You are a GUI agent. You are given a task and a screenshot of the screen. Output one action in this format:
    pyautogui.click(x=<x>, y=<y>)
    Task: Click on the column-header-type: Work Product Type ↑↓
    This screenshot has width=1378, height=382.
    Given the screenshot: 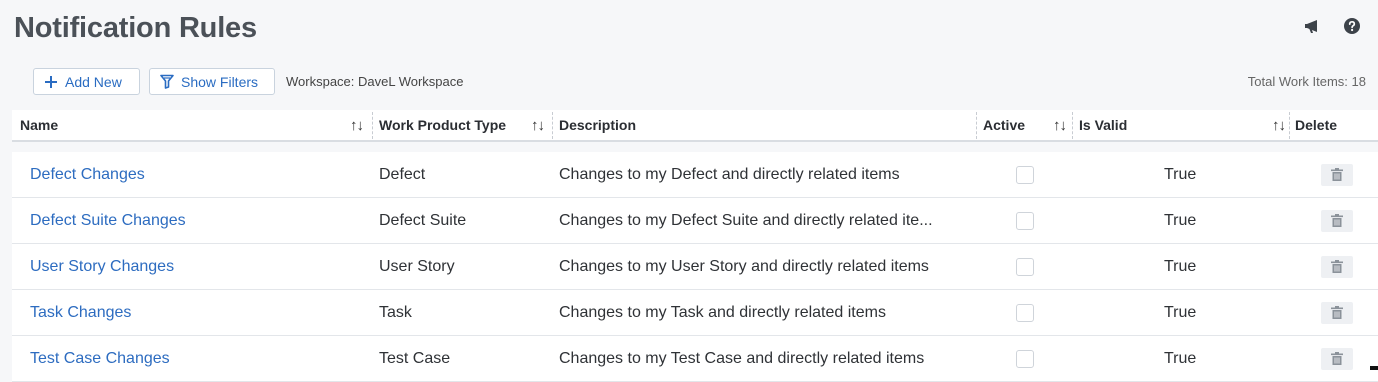 What is the action you would take?
    pyautogui.click(x=462, y=125)
    